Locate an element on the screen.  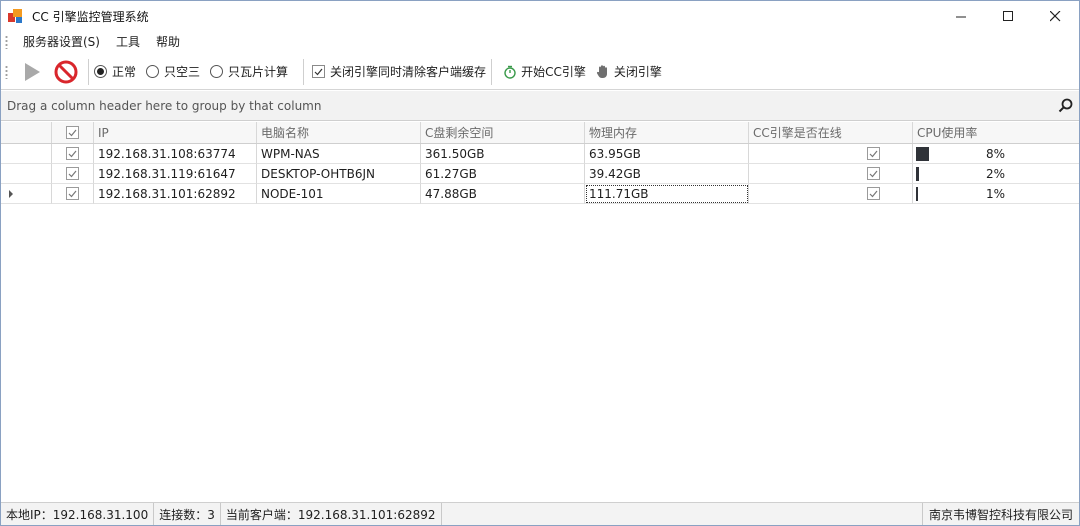
minimize-button is located at coordinates (961, 16).